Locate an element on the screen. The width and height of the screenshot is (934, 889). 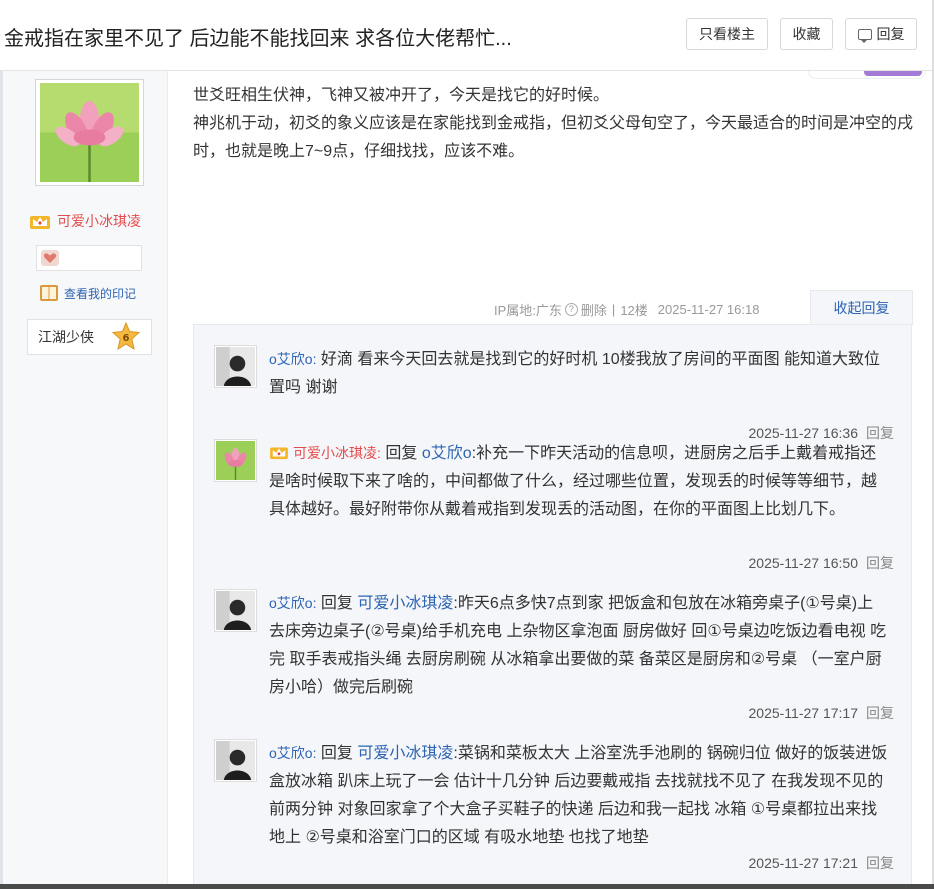
only-op-button: 只看楼主 is located at coordinates (727, 34).